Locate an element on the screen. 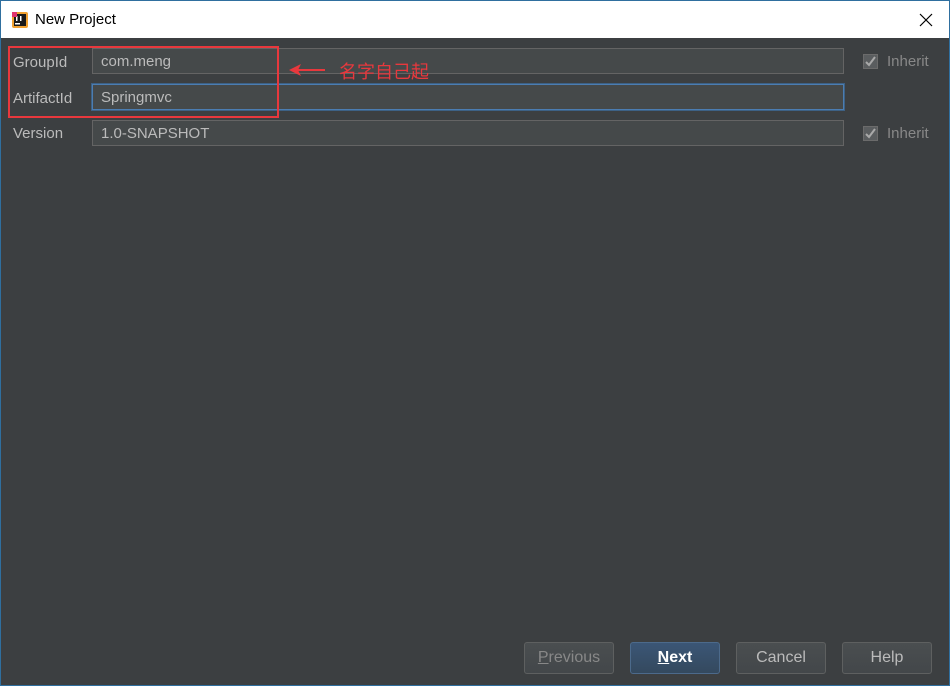  annotation-arrow-icon is located at coordinates (307, 70).